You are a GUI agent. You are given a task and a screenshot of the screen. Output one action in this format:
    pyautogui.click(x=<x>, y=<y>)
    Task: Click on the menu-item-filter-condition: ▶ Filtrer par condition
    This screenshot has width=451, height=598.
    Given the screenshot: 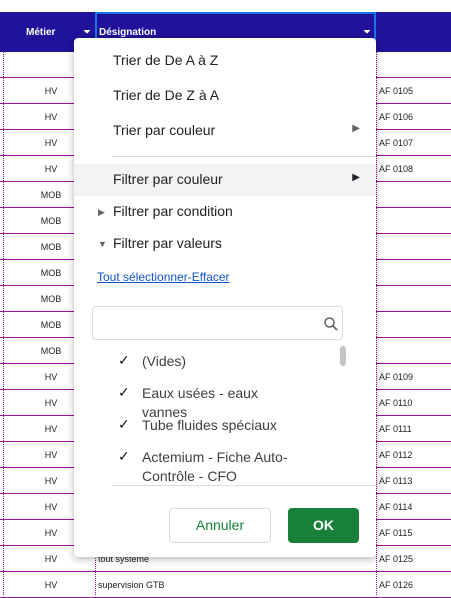 What is the action you would take?
    pyautogui.click(x=225, y=212)
    